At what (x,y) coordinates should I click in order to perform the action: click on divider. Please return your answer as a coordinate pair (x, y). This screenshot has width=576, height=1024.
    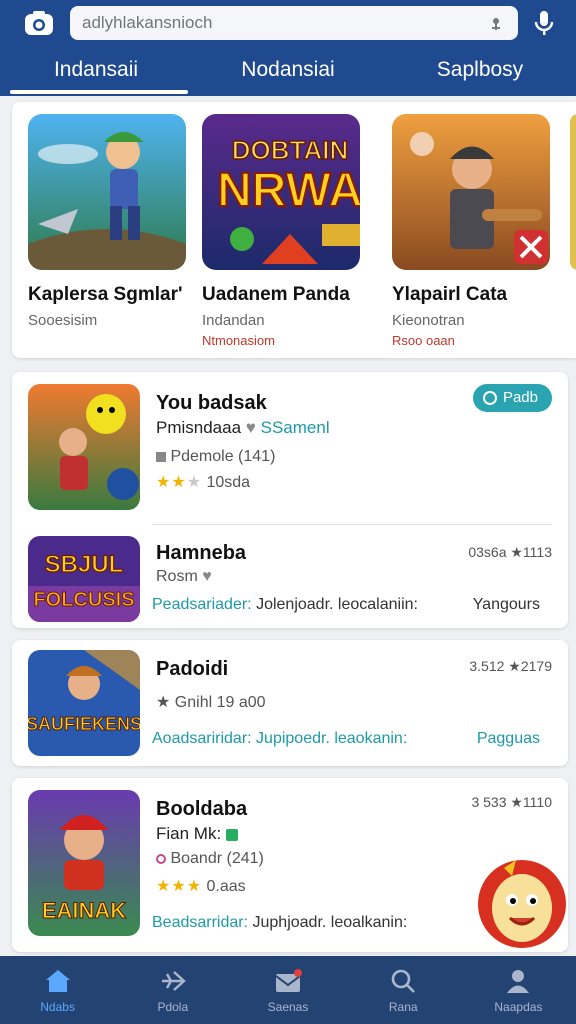
    Looking at the image, I should click on (352, 524).